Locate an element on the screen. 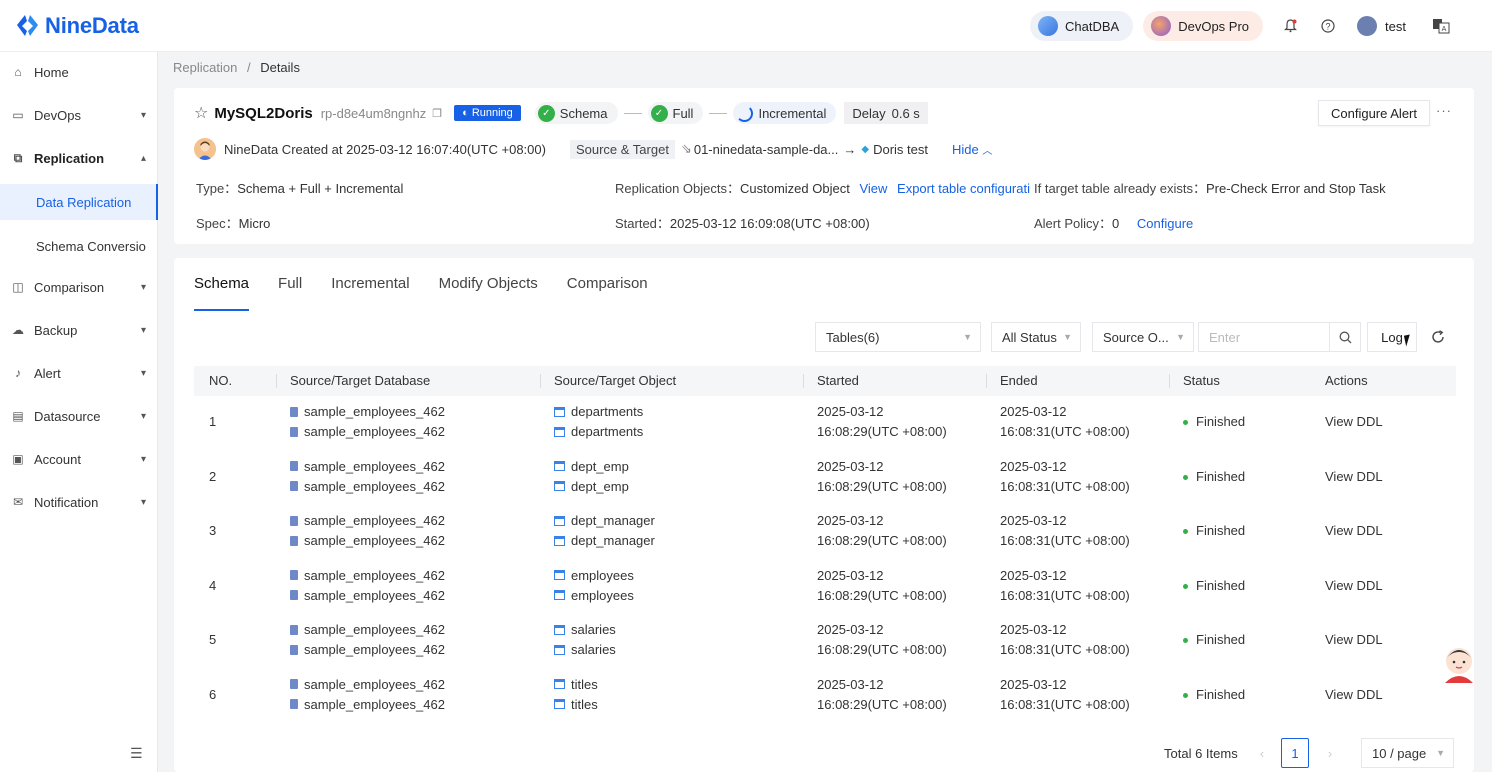  compare-icon: ◫ is located at coordinates (18, 287).